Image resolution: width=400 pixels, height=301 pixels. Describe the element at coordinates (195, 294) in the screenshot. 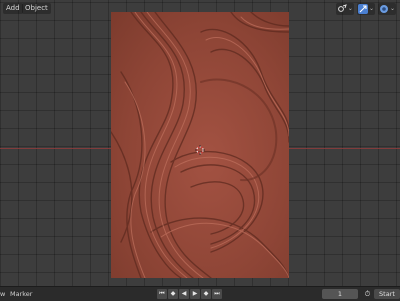

I see `play-icon: ▶` at that location.